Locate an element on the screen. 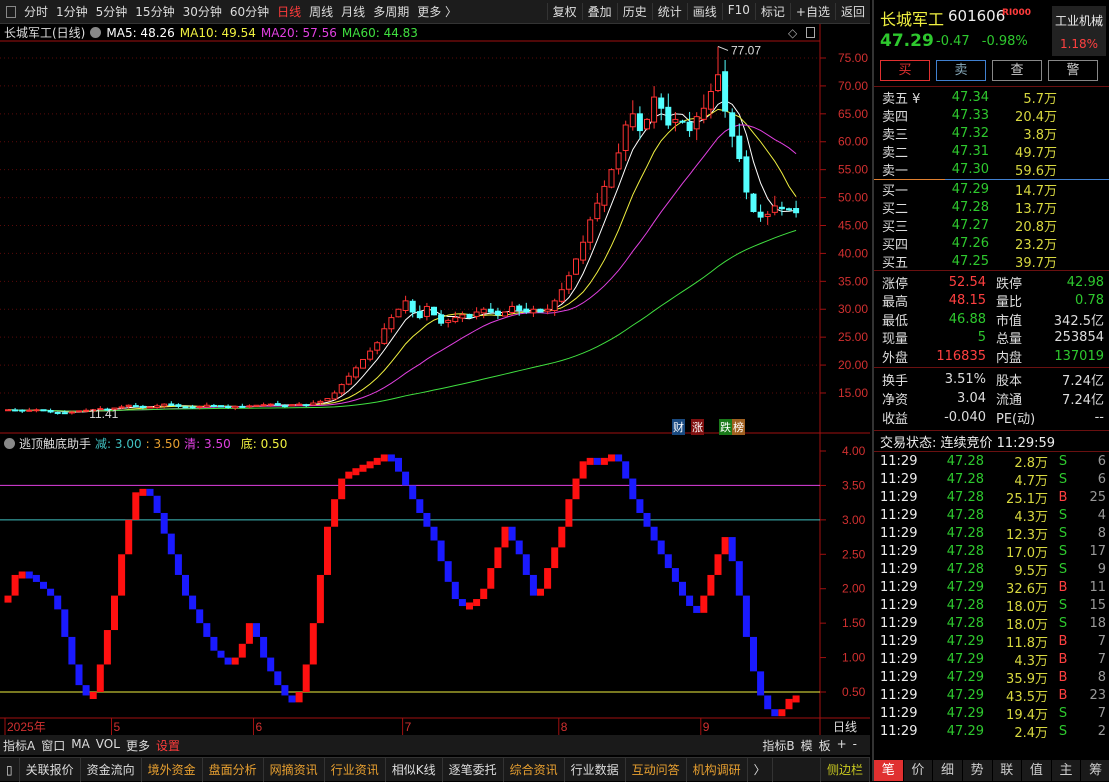  trade-direction: B is located at coordinates (1063, 659).